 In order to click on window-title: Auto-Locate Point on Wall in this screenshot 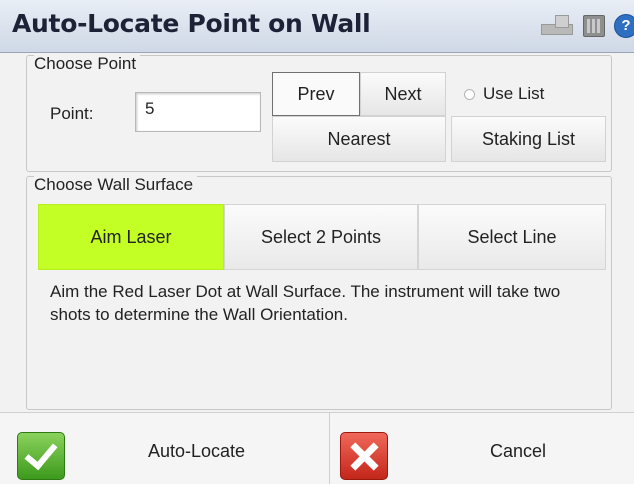, I will do `click(191, 23)`.